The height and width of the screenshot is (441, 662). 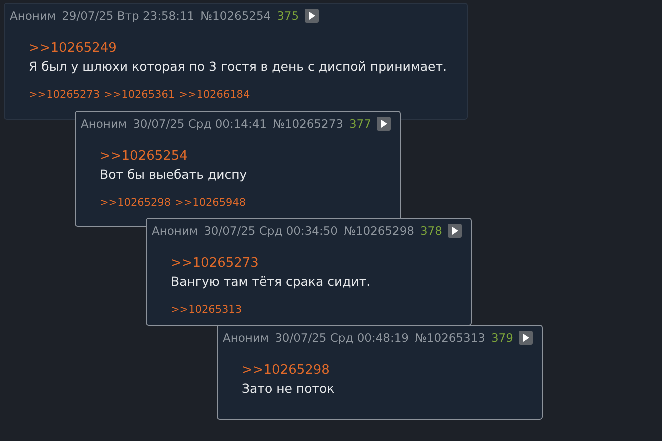 I want to click on post-count: 379, so click(x=502, y=338).